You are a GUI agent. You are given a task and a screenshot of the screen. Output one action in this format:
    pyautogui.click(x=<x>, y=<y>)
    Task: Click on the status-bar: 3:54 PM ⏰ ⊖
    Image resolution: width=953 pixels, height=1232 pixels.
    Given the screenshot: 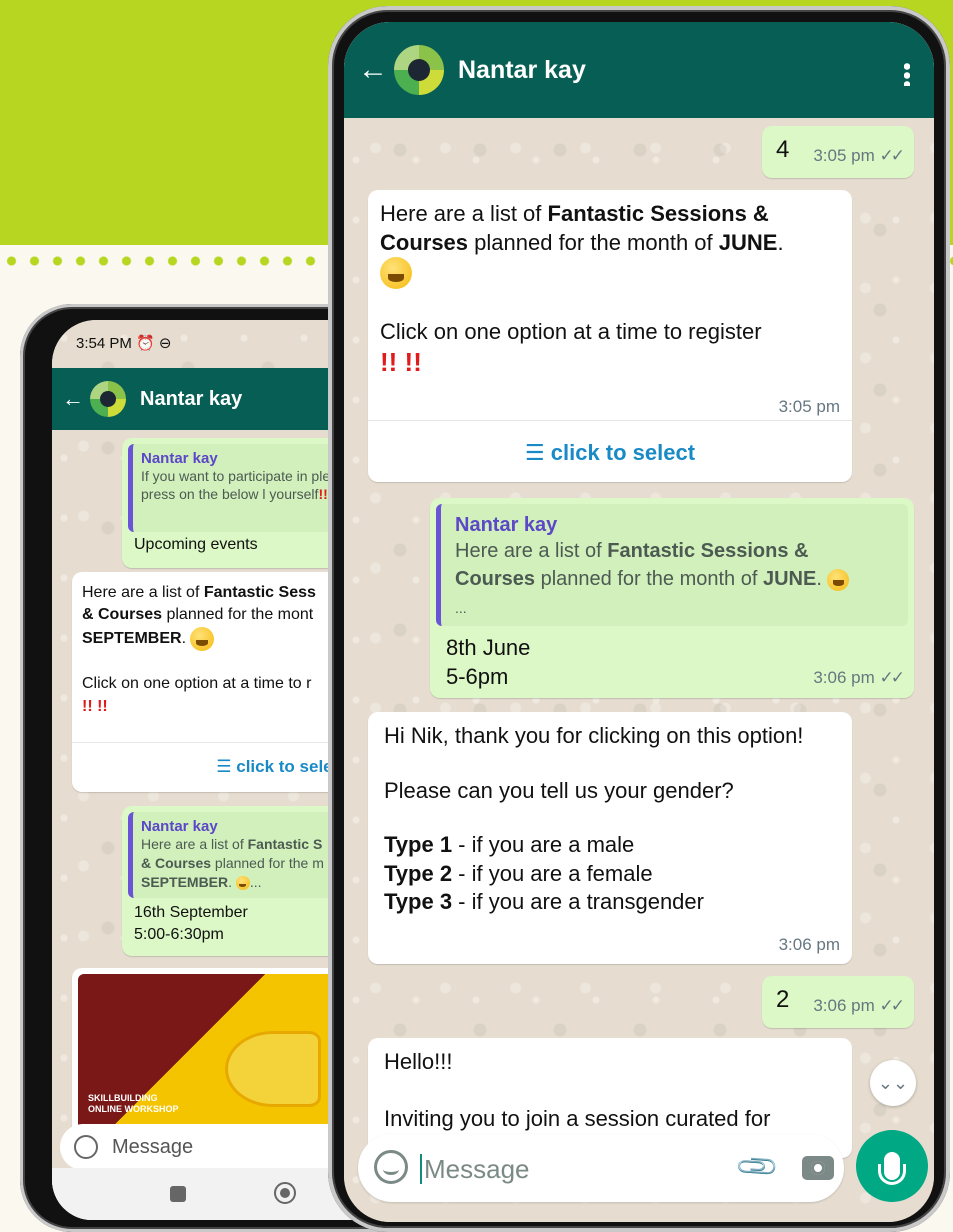 What is the action you would take?
    pyautogui.click(x=123, y=343)
    